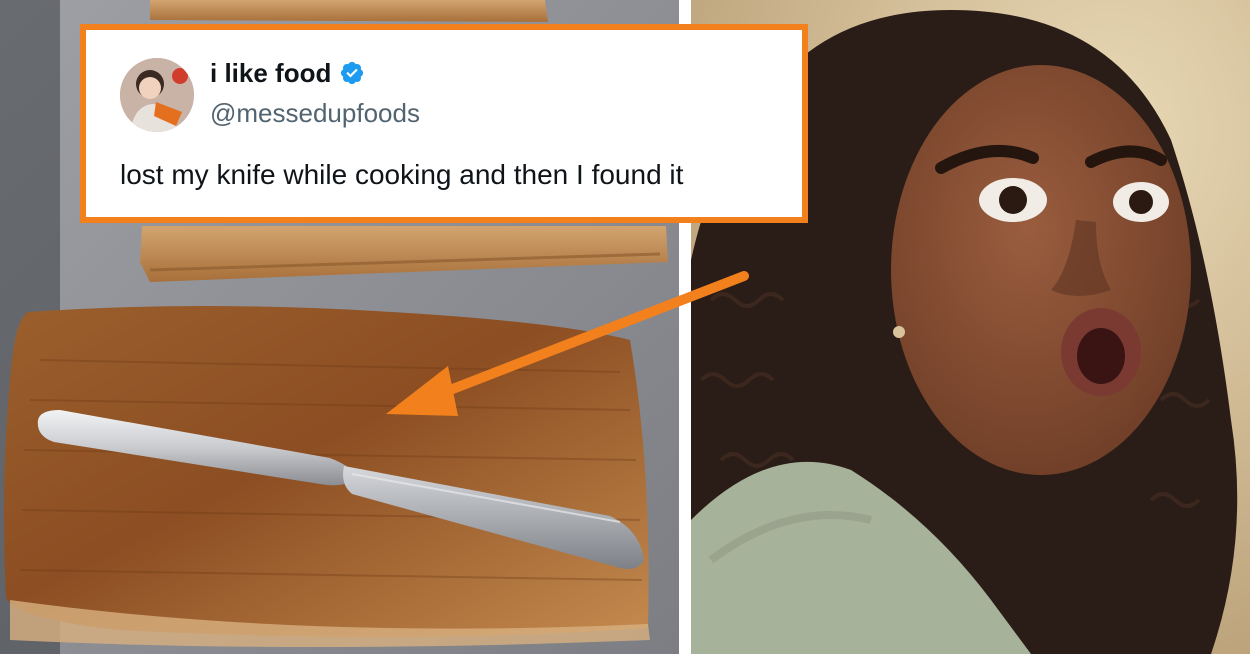 The width and height of the screenshot is (1250, 654). What do you see at coordinates (352, 73) in the screenshot?
I see `verified-badge-icon` at bounding box center [352, 73].